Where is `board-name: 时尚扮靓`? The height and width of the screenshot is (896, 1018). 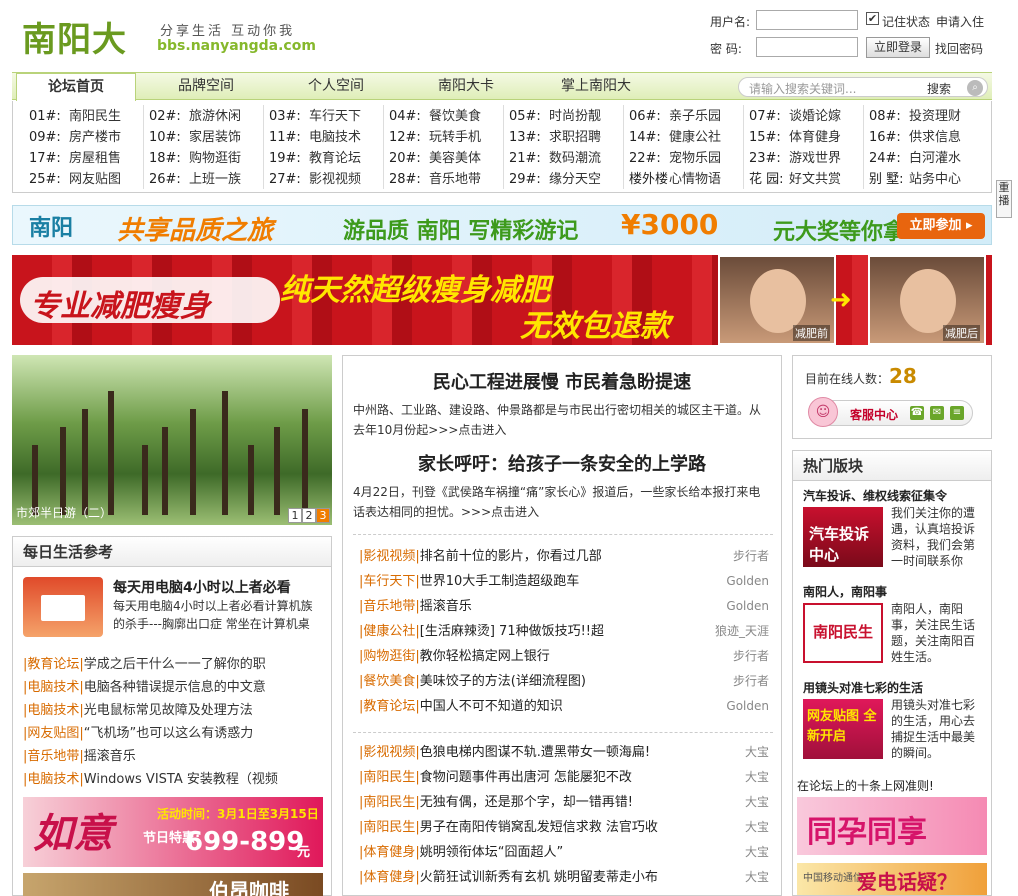
board-name: 时尚扮靓 is located at coordinates (575, 116).